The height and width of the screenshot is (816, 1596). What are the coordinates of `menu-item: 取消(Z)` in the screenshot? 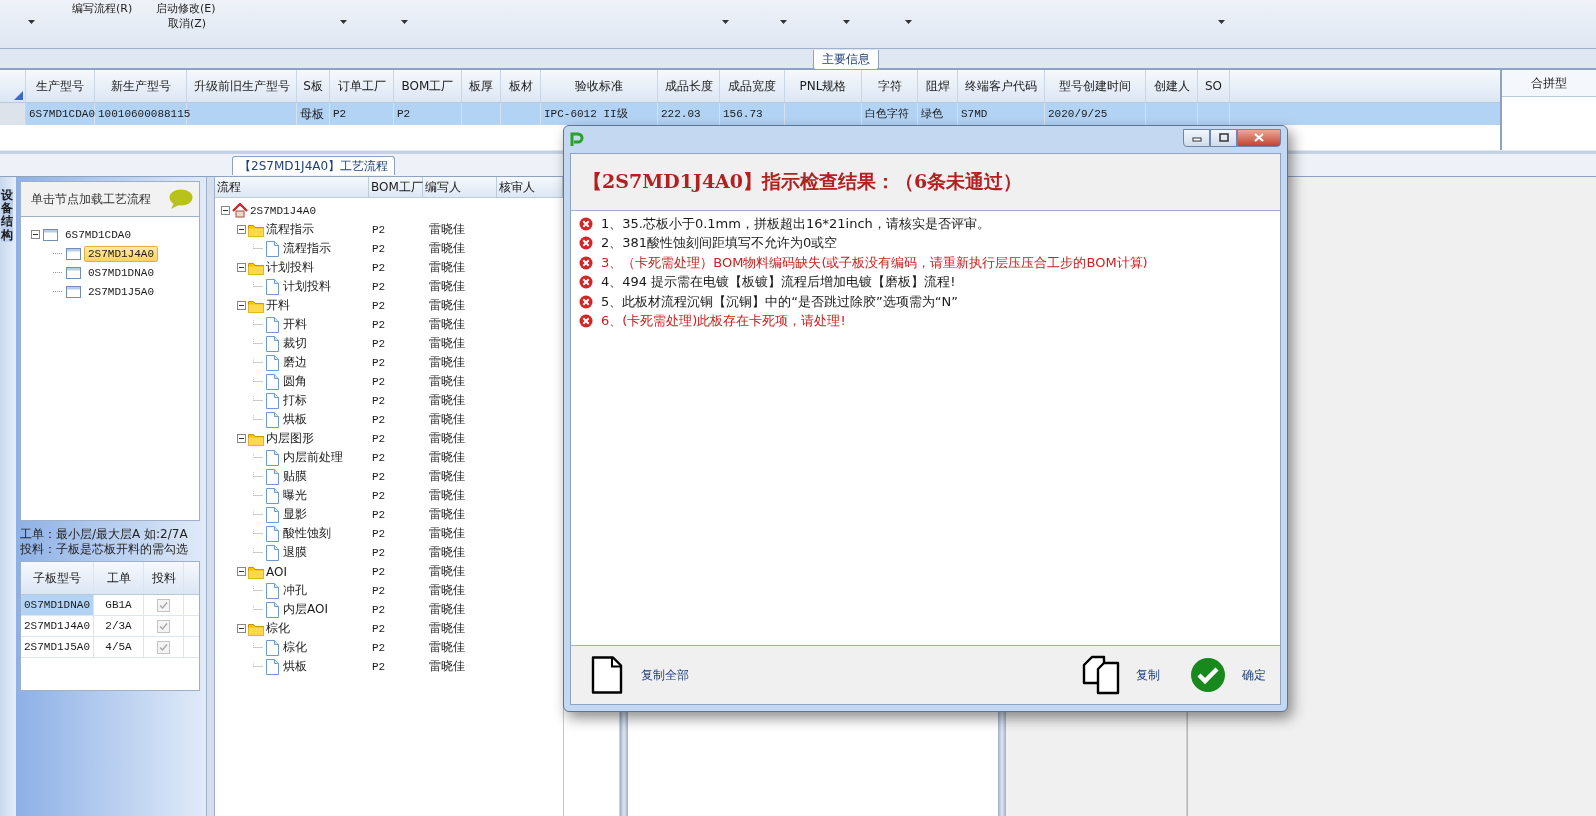 It's located at (187, 23).